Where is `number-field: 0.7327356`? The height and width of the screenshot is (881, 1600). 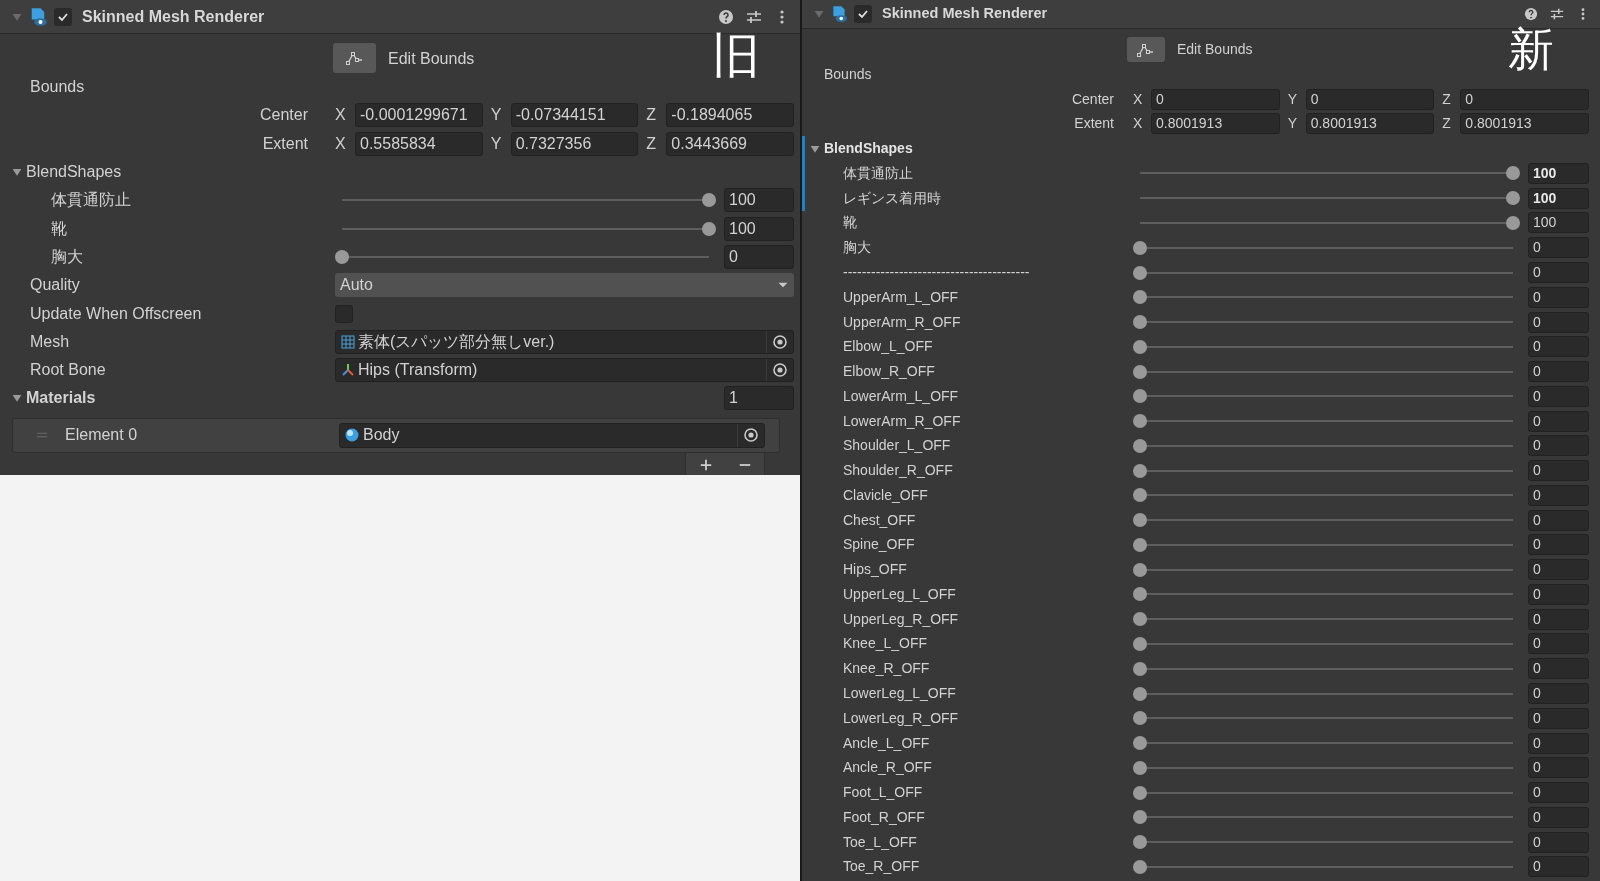 number-field: 0.7327356 is located at coordinates (574, 143).